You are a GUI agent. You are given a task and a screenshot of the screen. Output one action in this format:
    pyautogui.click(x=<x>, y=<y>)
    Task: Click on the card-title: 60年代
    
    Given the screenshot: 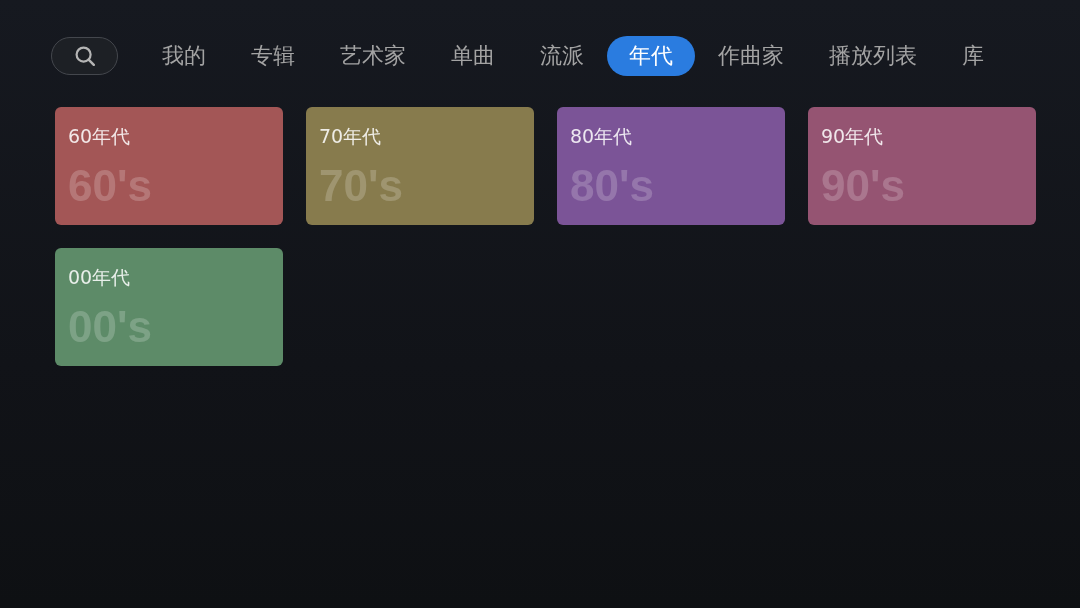 What is the action you would take?
    pyautogui.click(x=99, y=136)
    